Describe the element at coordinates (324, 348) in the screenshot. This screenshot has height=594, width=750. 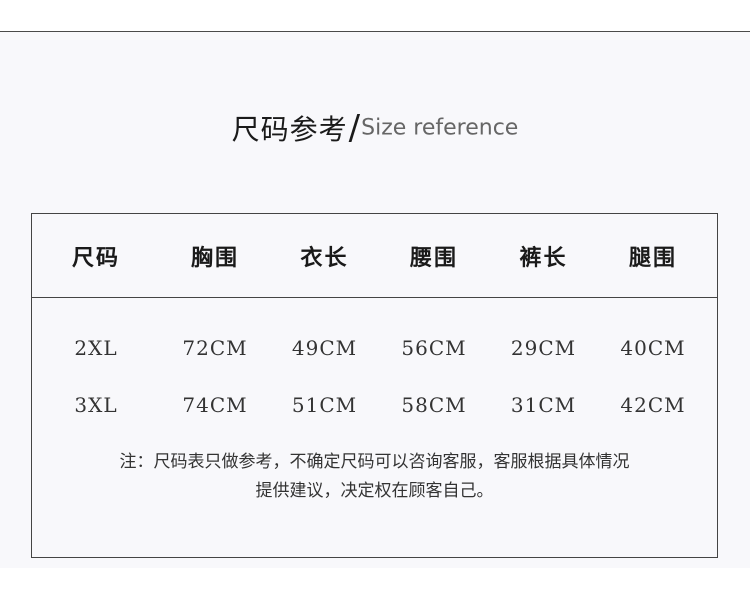
I see `cell-top-length: 49CM` at that location.